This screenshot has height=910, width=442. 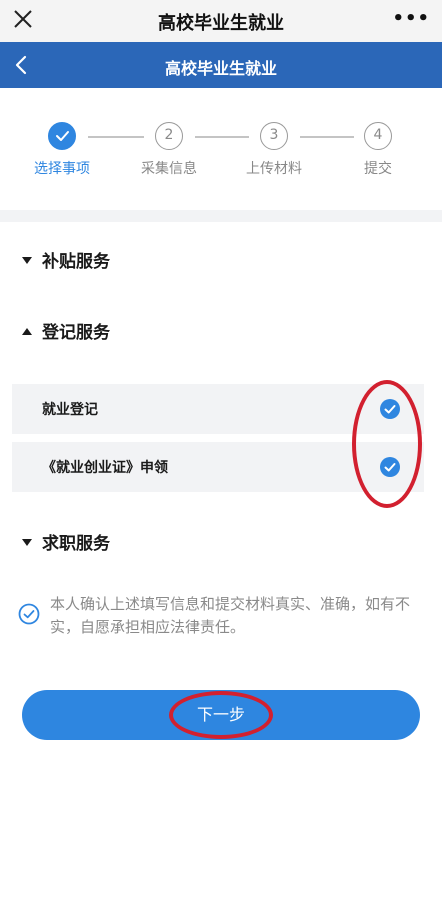 I want to click on step-3-circle: 3, so click(x=274, y=136).